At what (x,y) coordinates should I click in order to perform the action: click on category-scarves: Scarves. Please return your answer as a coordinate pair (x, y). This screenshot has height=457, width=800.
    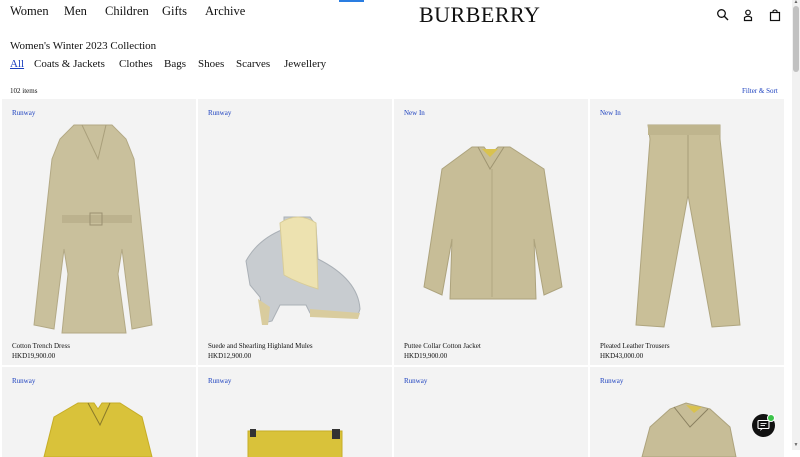
    Looking at the image, I should click on (253, 64).